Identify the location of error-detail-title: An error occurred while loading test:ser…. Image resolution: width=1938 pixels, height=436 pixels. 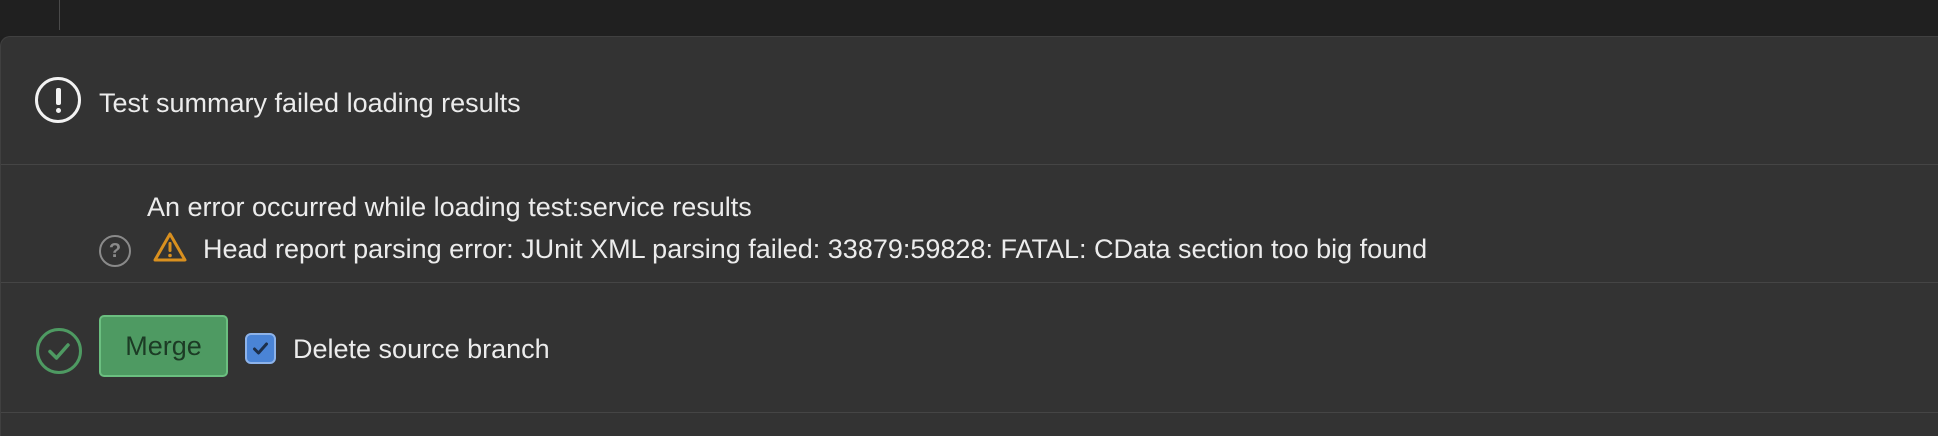
(449, 207).